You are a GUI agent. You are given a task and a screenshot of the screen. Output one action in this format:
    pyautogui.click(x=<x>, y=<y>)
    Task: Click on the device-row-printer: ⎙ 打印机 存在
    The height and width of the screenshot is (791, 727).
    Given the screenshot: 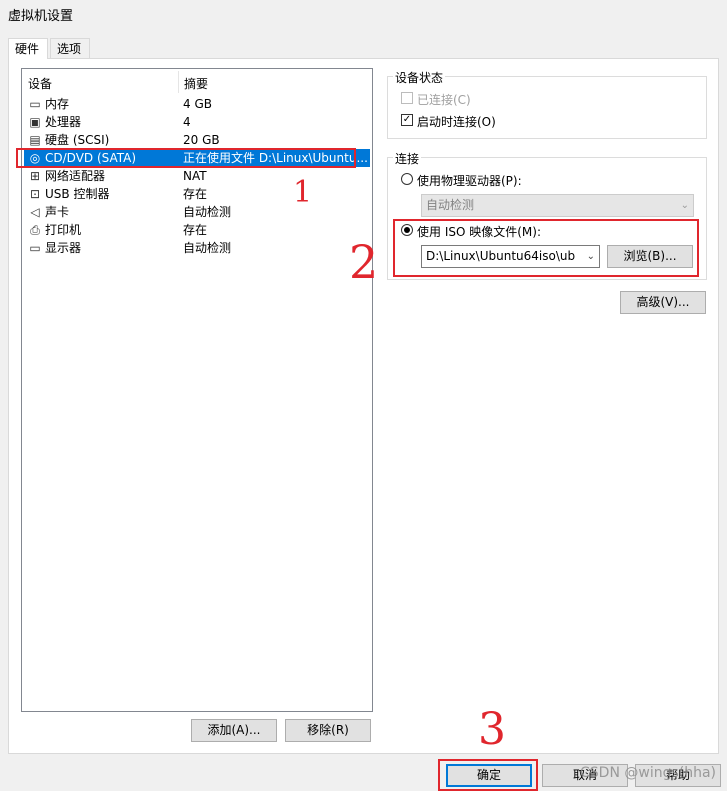 What is the action you would take?
    pyautogui.click(x=197, y=230)
    